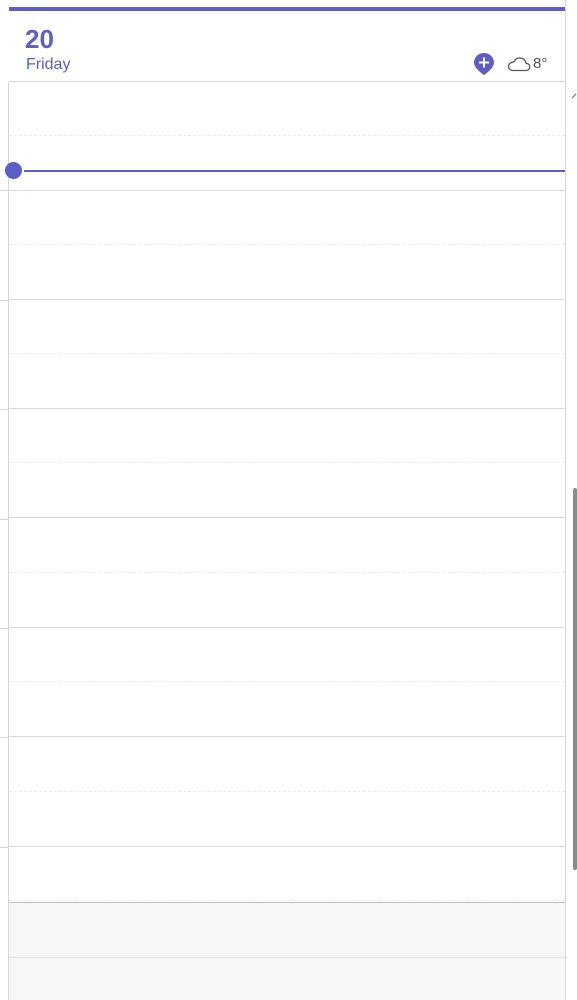 This screenshot has height=1000, width=577. What do you see at coordinates (287, 9) in the screenshot?
I see `today-accent-bar` at bounding box center [287, 9].